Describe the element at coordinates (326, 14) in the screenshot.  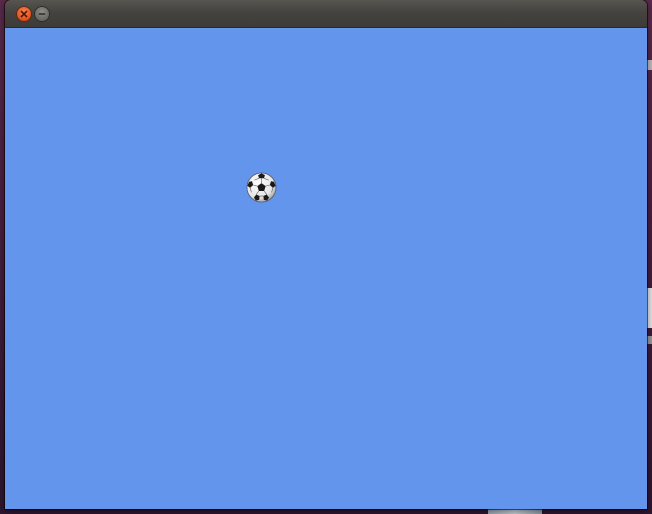
I see `title-bar` at that location.